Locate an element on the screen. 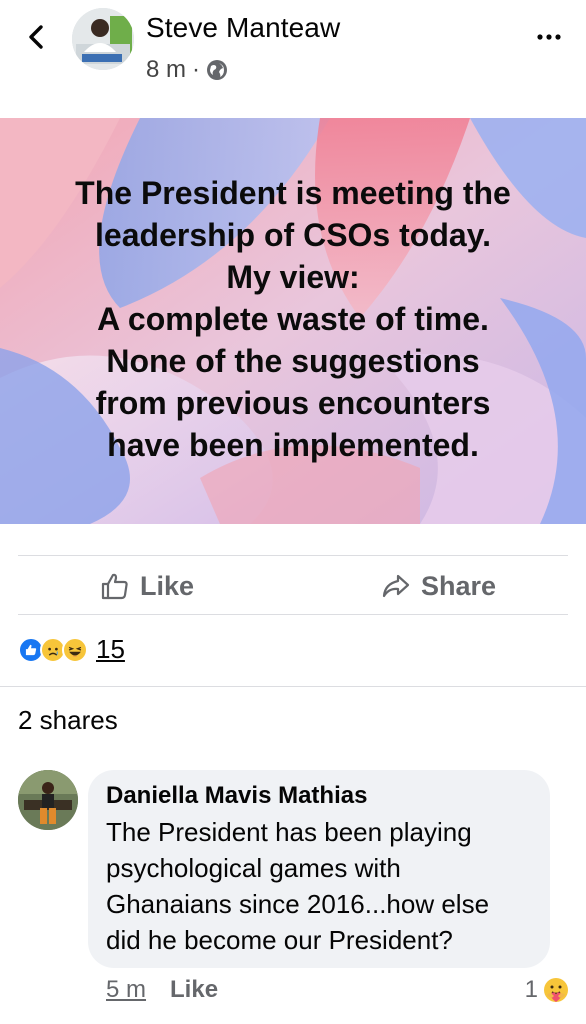  share-icon is located at coordinates (396, 586).